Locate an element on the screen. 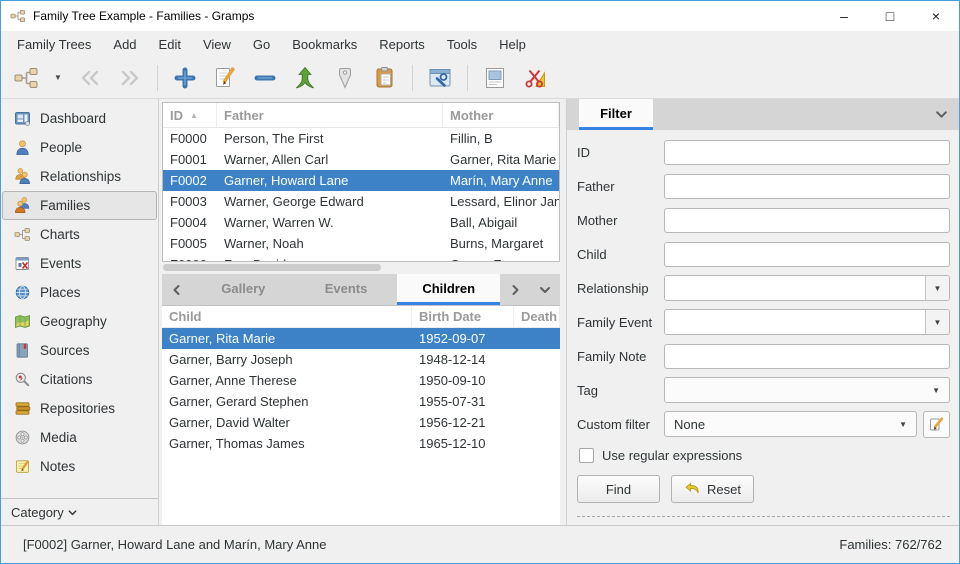 The width and height of the screenshot is (960, 564). column-header-id: ID ▲ is located at coordinates (190, 115).